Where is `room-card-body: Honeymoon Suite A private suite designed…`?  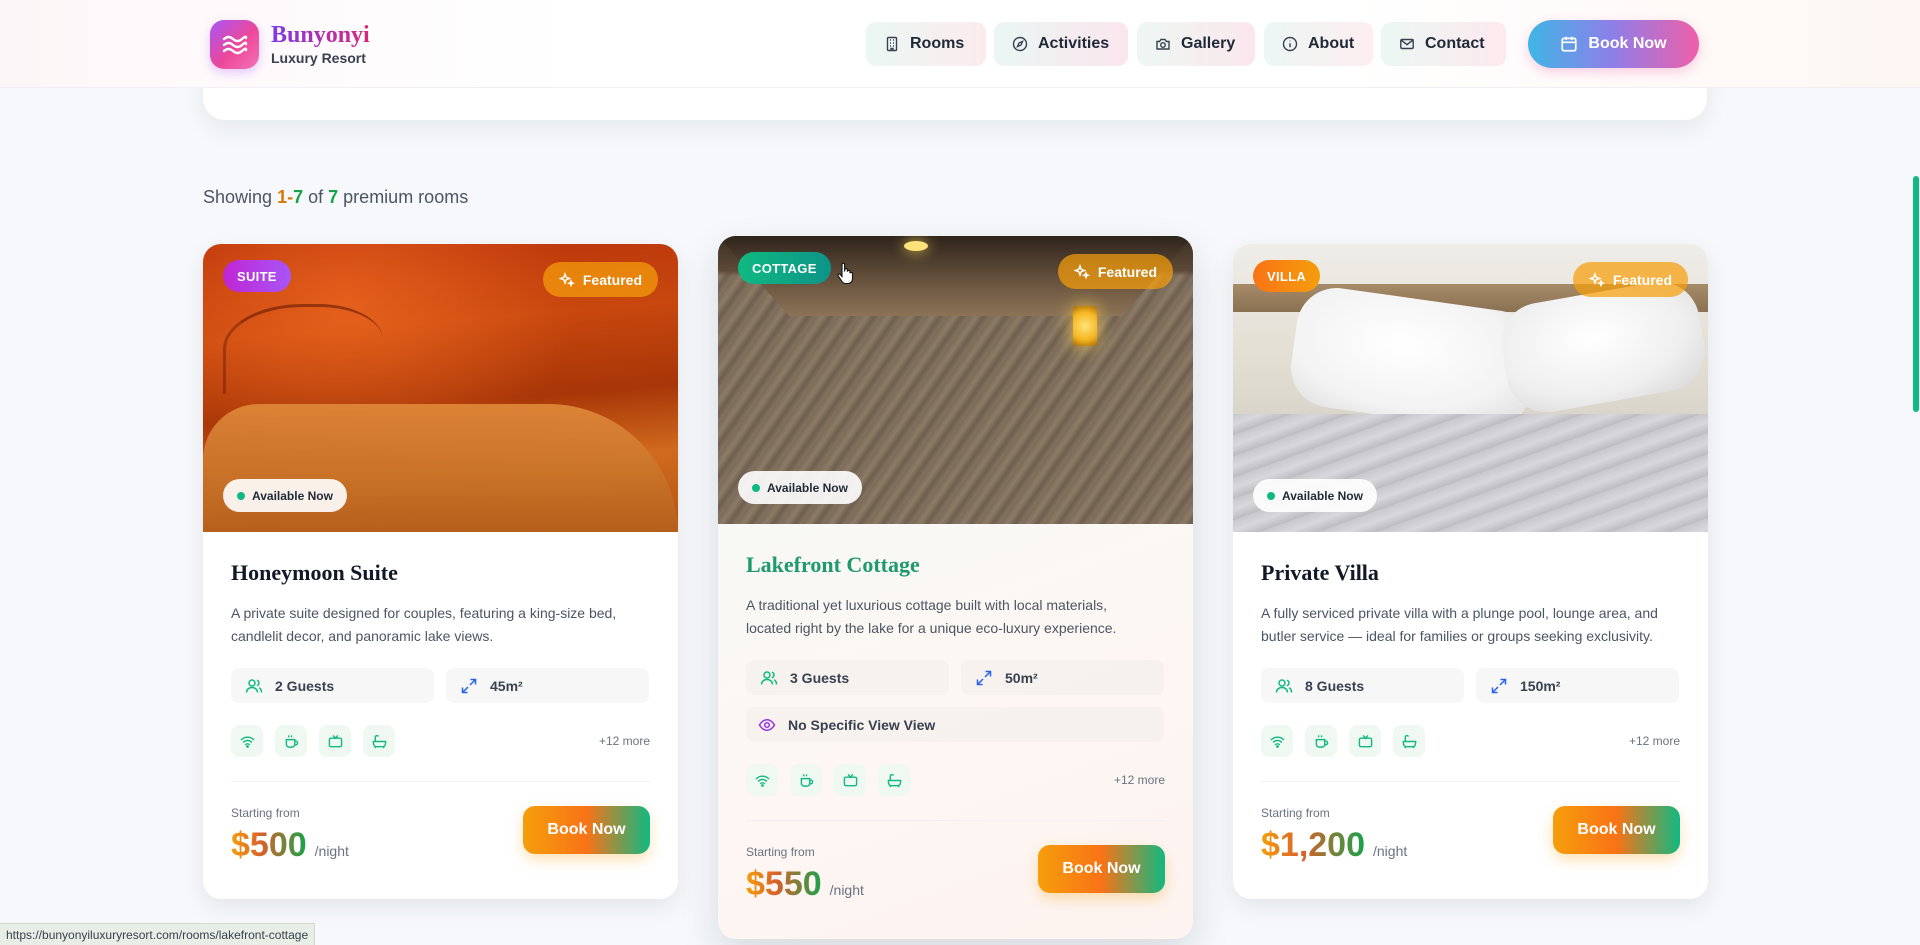 room-card-body: Honeymoon Suite A private suite designed… is located at coordinates (440, 713).